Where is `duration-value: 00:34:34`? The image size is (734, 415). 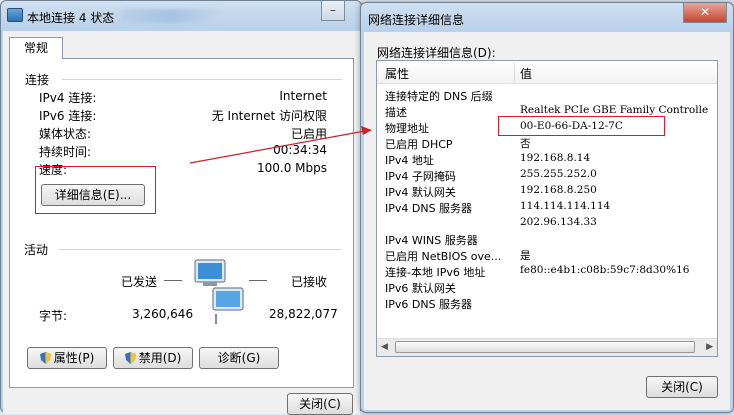 duration-value: 00:34:34 is located at coordinates (300, 150).